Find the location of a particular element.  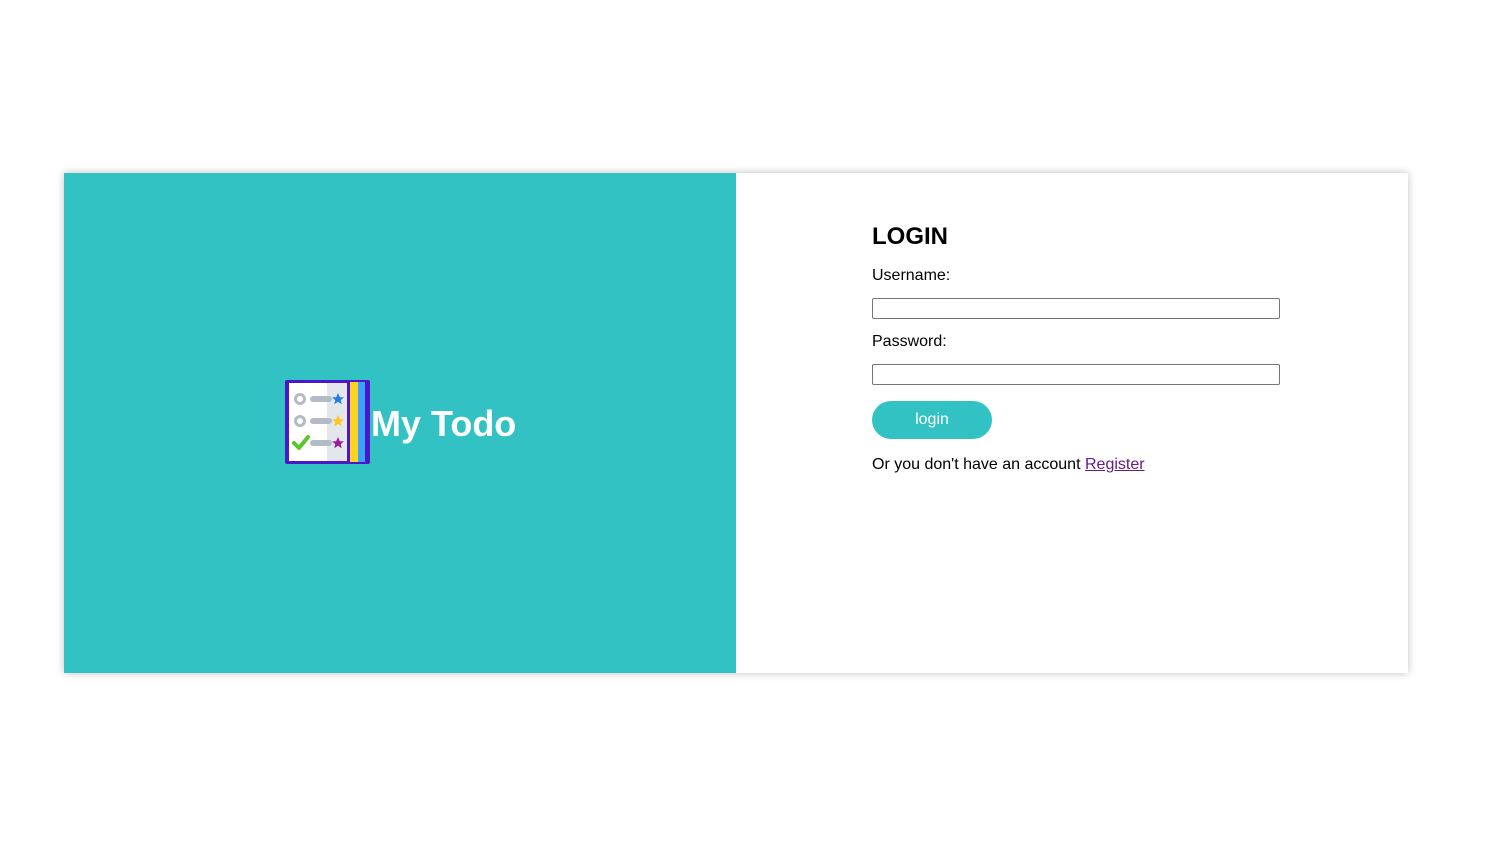

login-button: login is located at coordinates (932, 420).